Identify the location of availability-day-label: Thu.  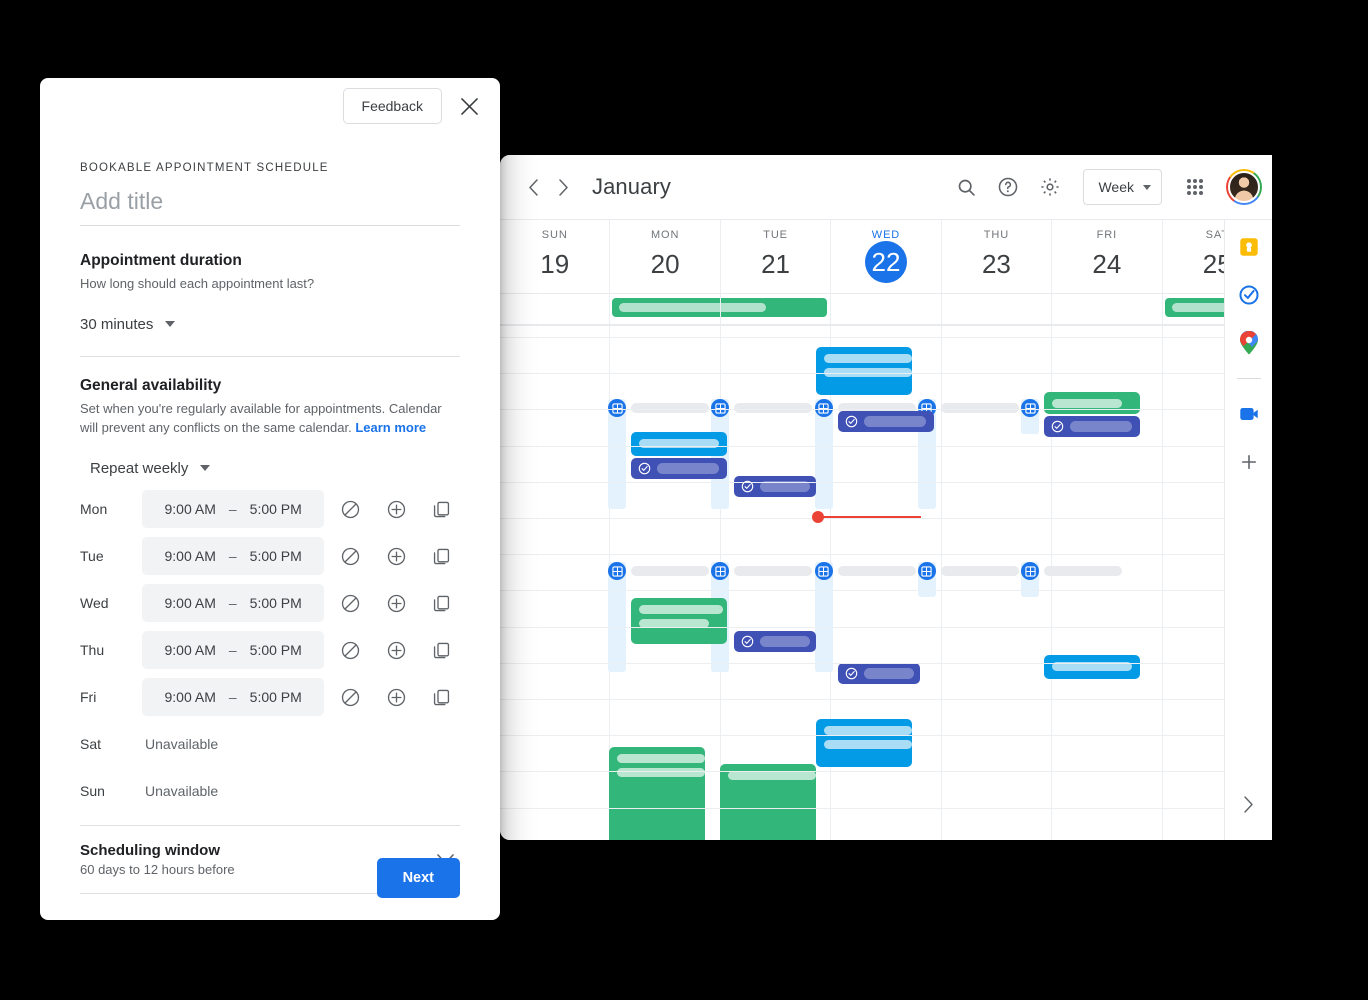
(92, 650).